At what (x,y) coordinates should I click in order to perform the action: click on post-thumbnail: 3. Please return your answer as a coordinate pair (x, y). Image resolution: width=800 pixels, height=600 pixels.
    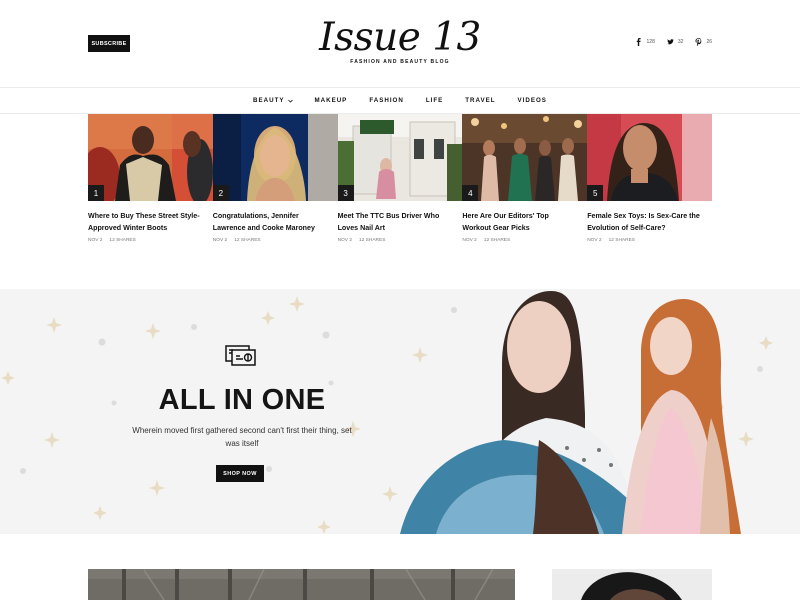
    Looking at the image, I should click on (400, 157).